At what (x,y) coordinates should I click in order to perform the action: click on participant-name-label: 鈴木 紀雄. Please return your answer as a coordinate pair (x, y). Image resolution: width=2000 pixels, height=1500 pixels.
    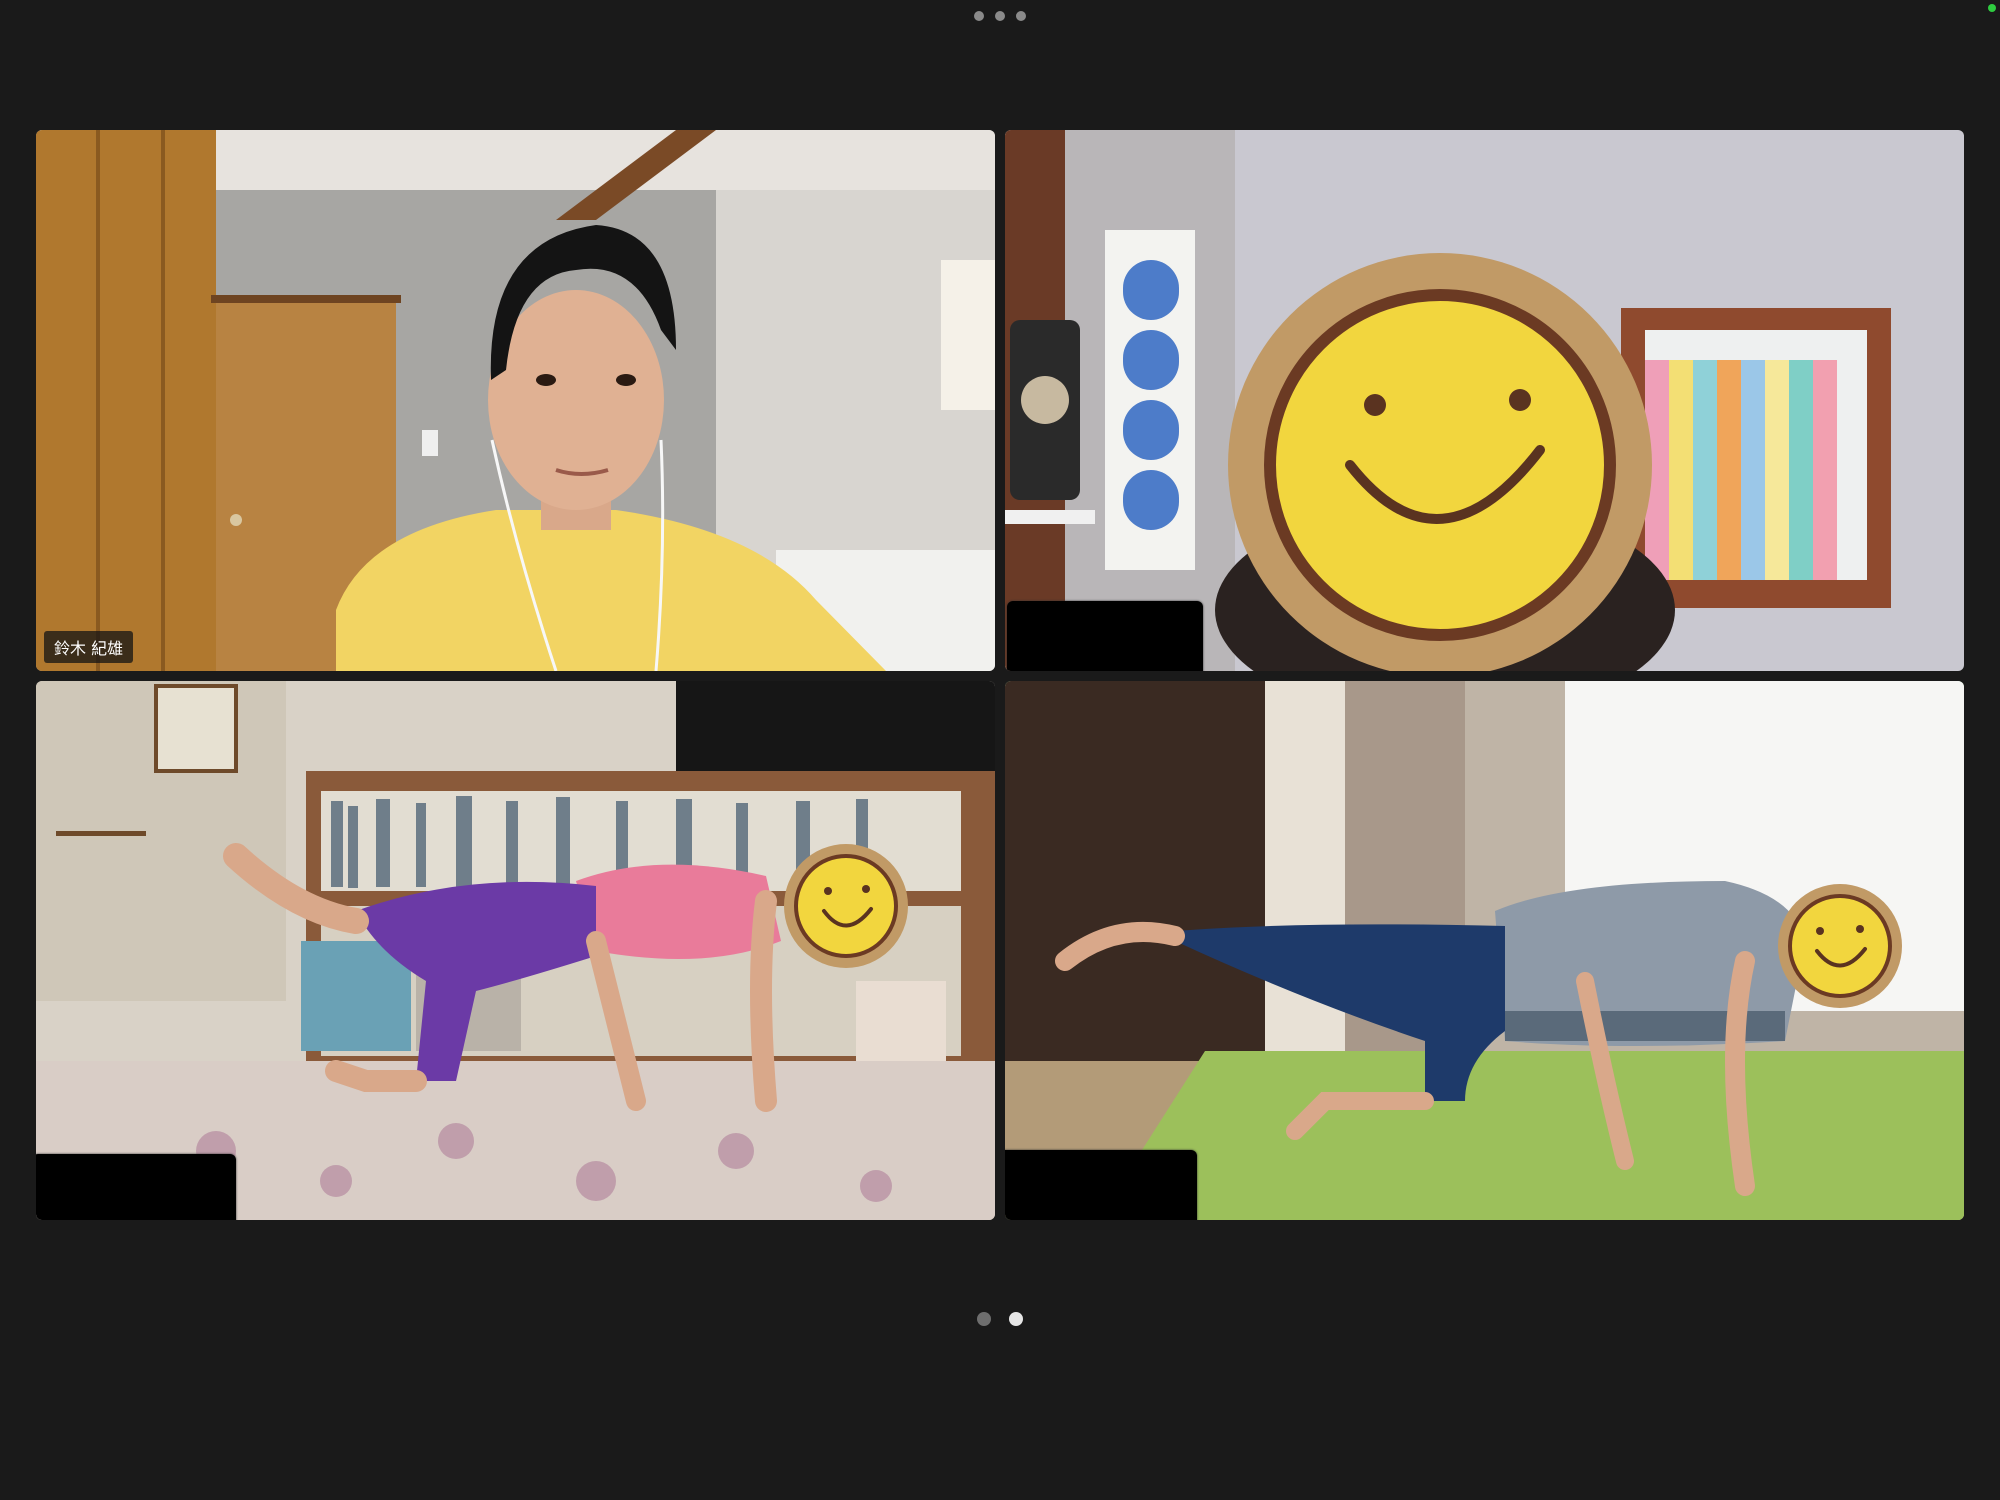
    Looking at the image, I should click on (89, 647).